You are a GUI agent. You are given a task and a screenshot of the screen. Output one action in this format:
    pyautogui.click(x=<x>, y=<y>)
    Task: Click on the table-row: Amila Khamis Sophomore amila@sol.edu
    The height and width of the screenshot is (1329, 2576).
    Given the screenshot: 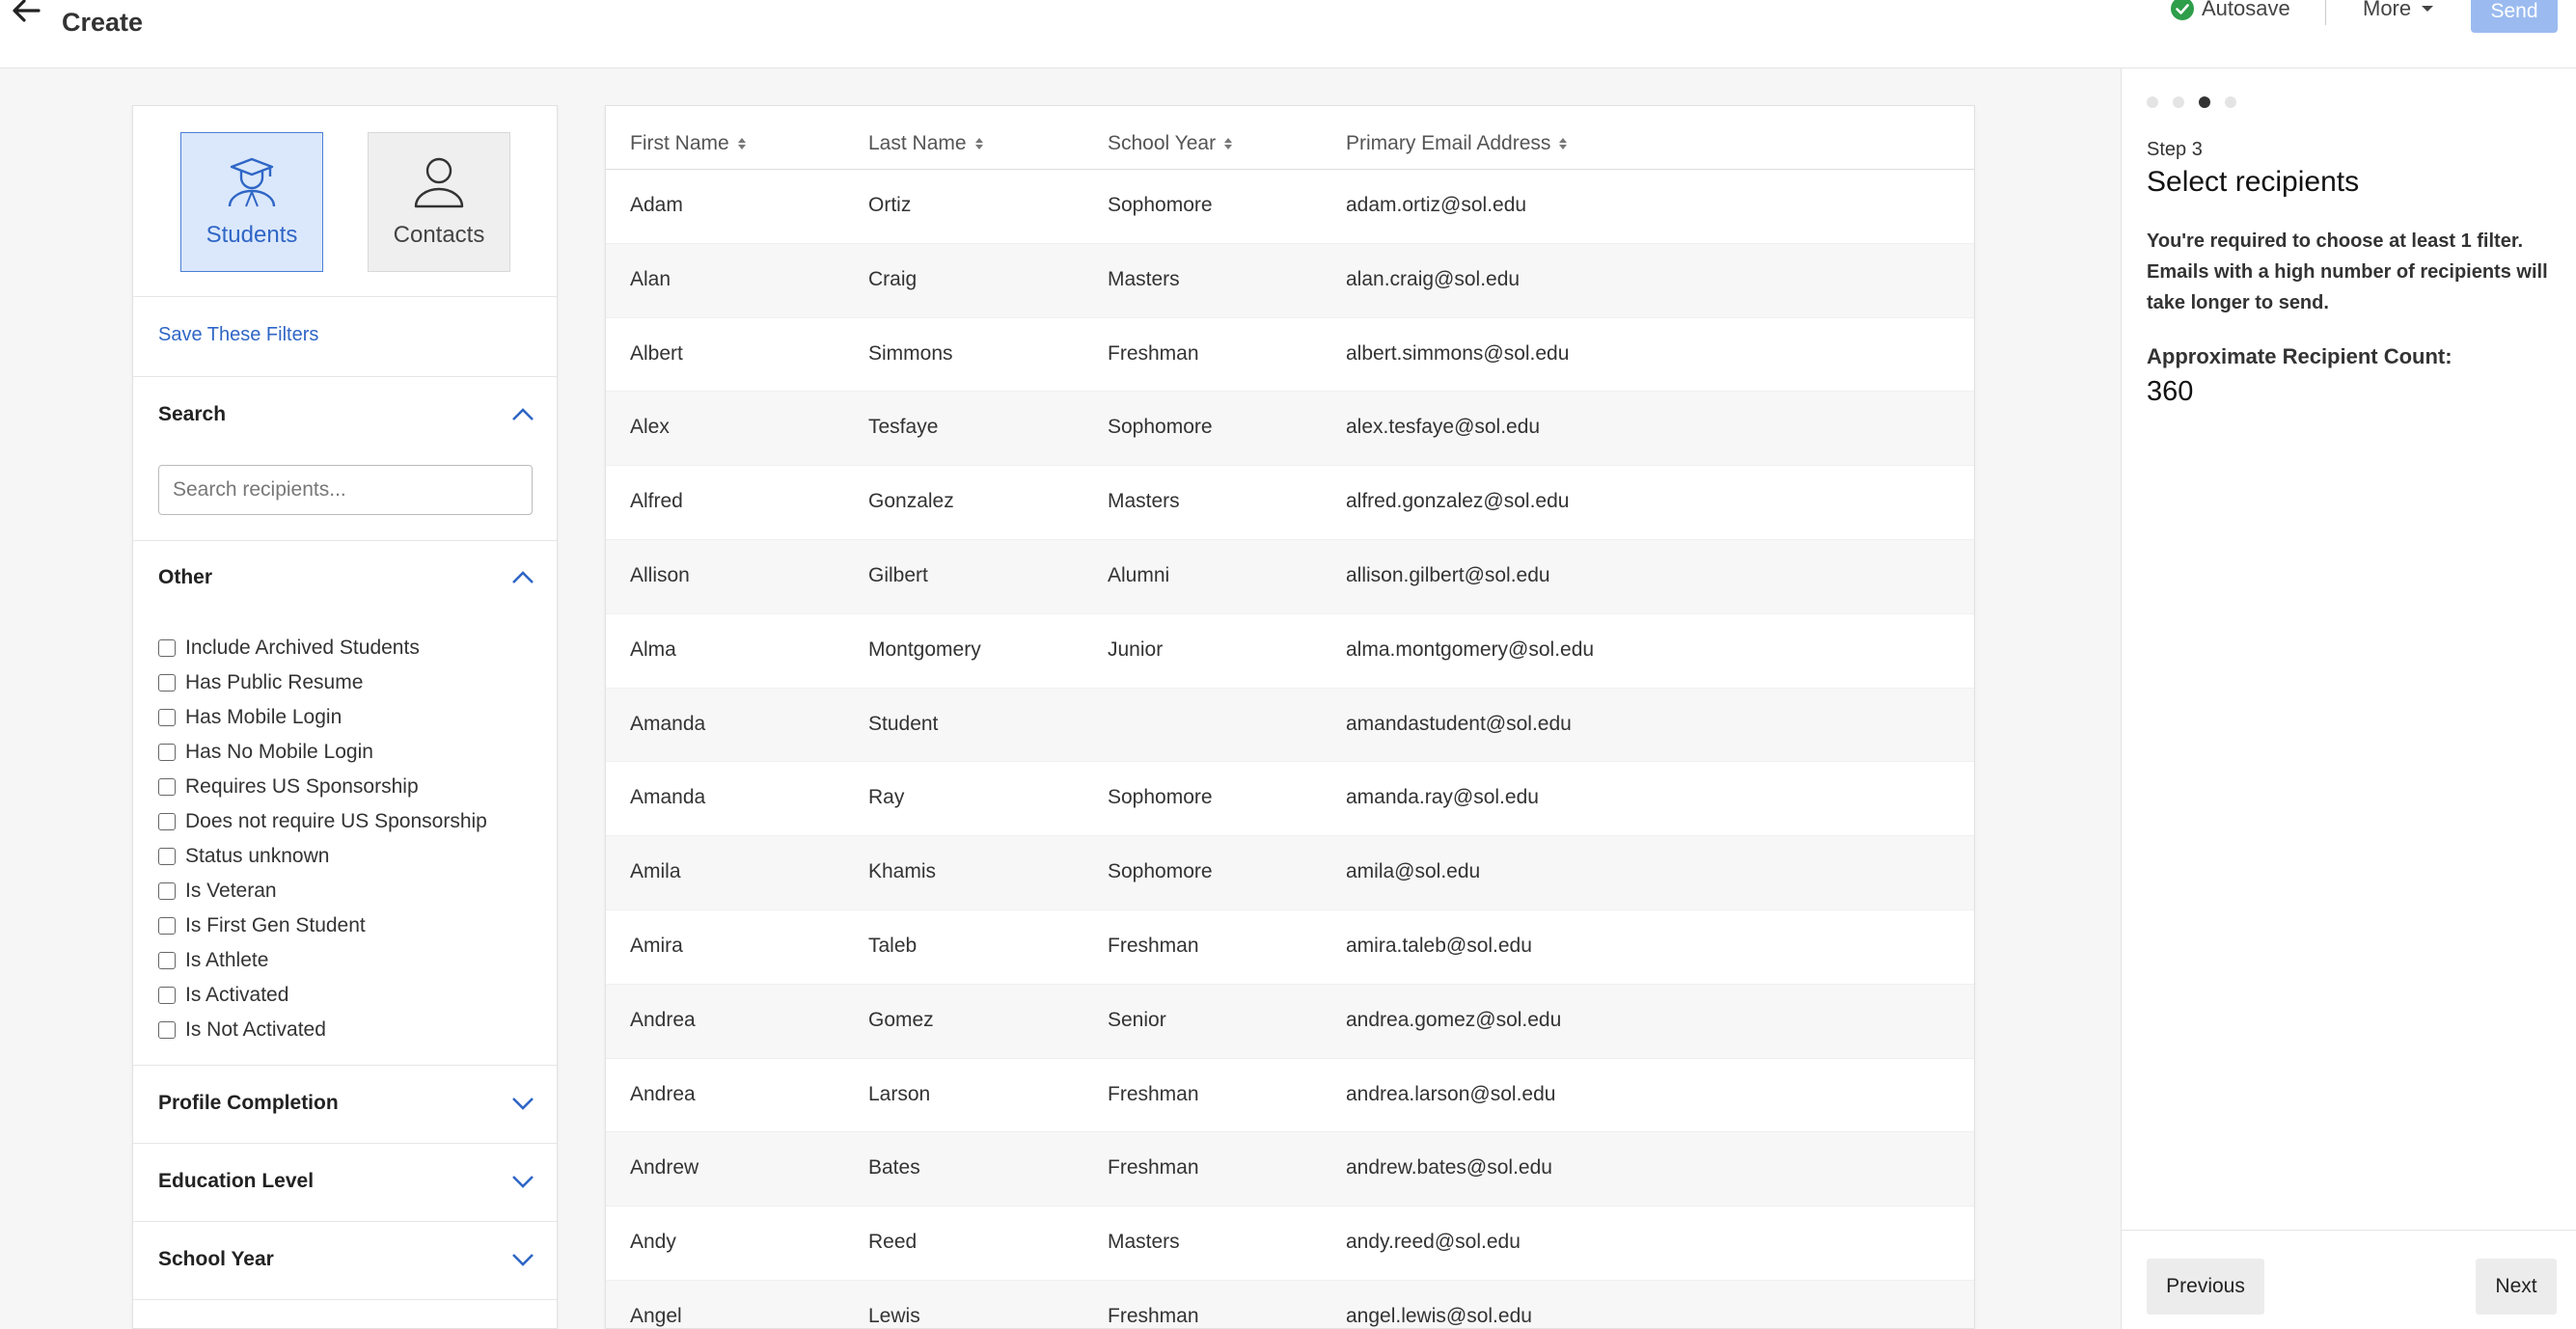 What is the action you would take?
    pyautogui.click(x=1290, y=873)
    